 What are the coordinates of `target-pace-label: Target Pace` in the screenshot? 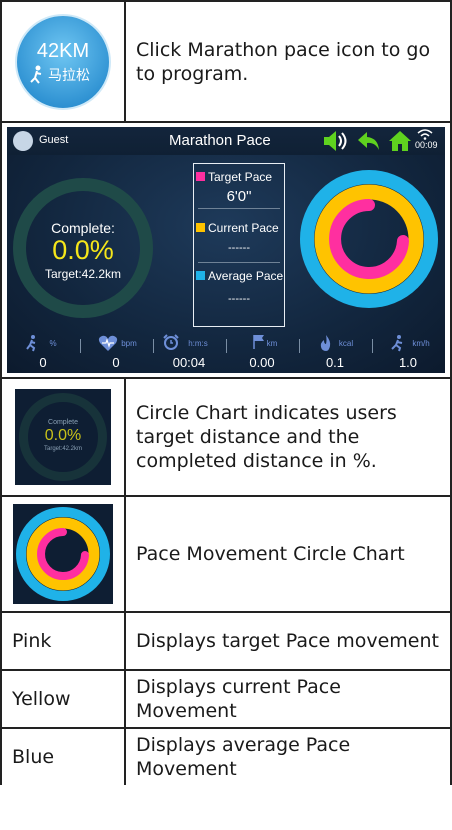 It's located at (233, 177).